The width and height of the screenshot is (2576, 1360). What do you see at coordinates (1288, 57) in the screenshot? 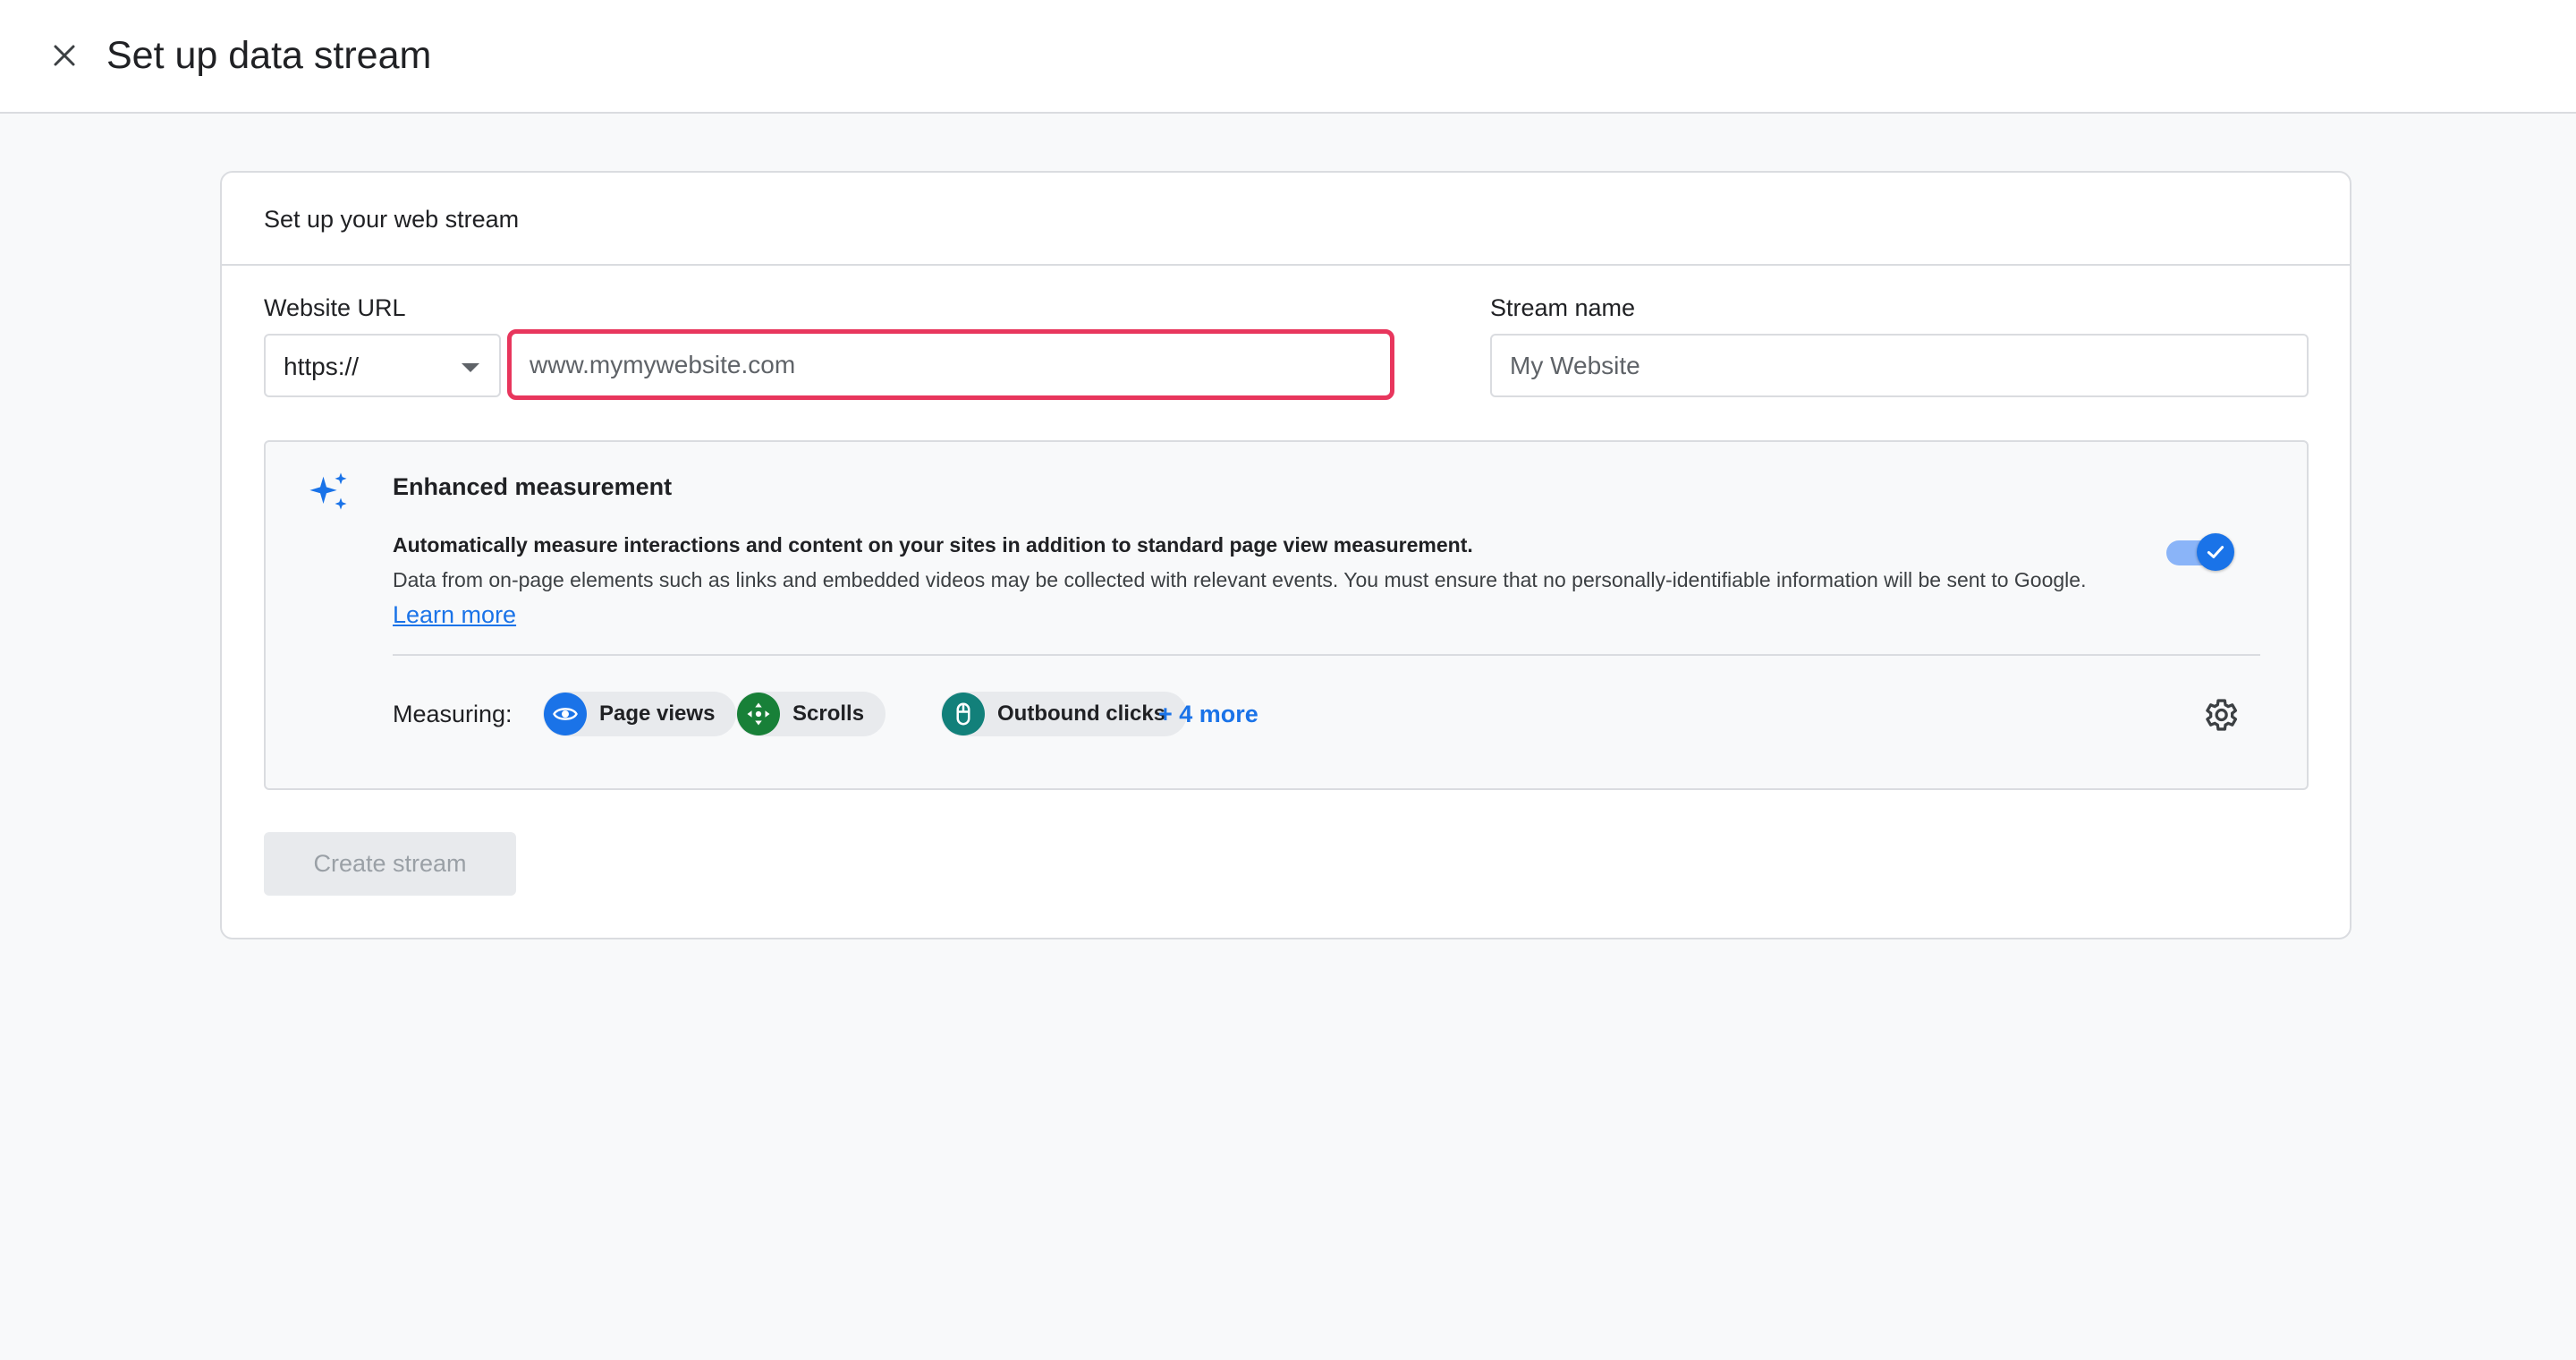
I see `top-bar: Set up data stream` at bounding box center [1288, 57].